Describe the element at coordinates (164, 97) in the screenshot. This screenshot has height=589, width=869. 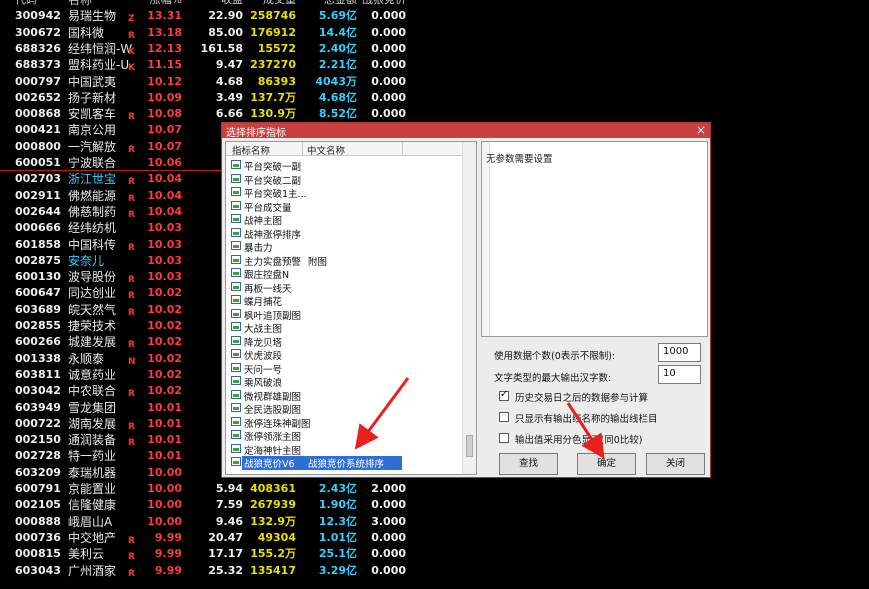
I see `cell-pct: 10.09` at that location.